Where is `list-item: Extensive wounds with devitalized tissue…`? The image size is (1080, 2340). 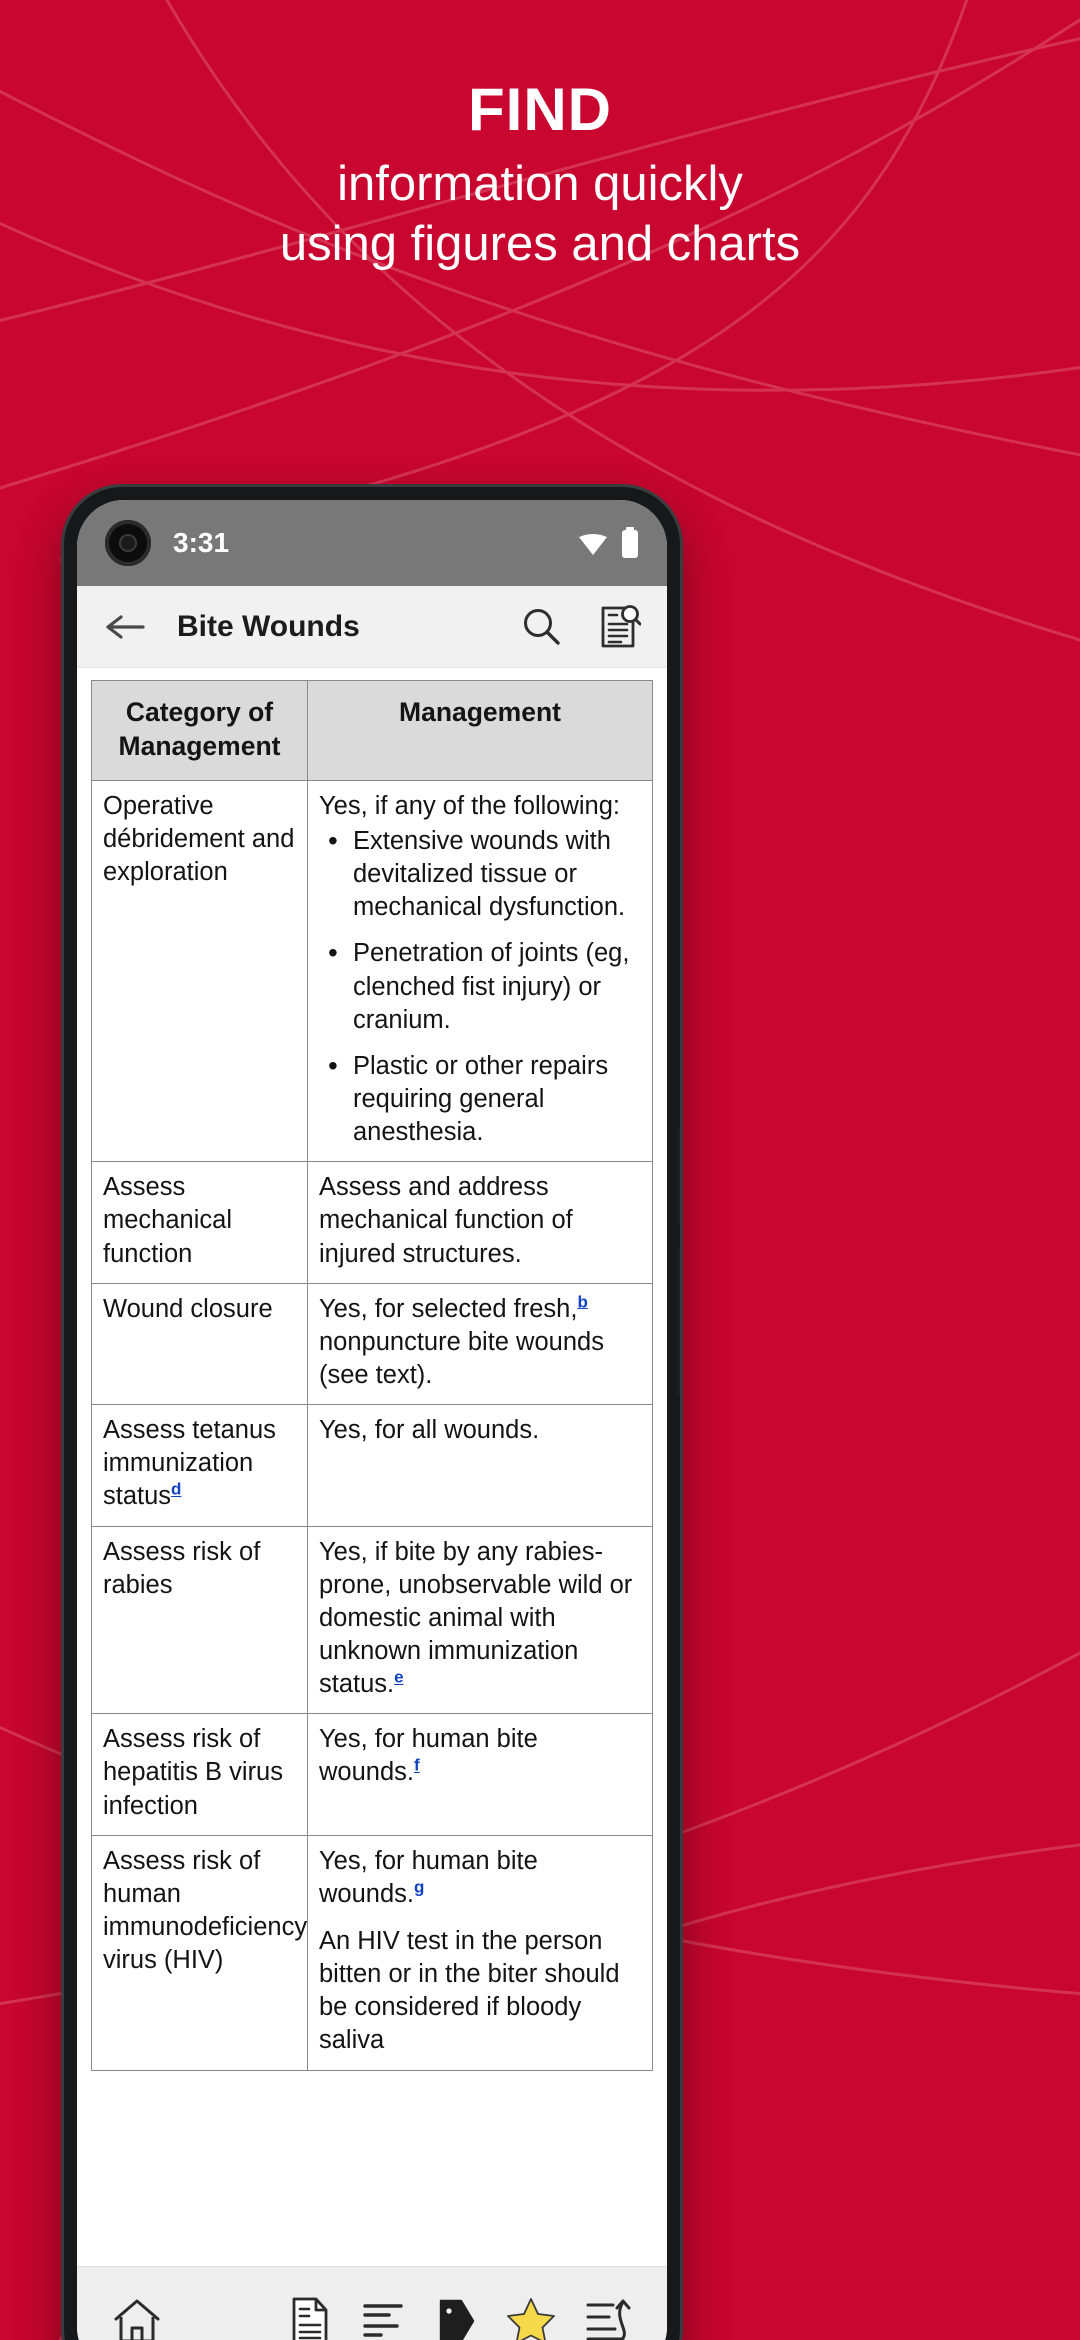 list-item: Extensive wounds with devitalized tissue… is located at coordinates (480, 873).